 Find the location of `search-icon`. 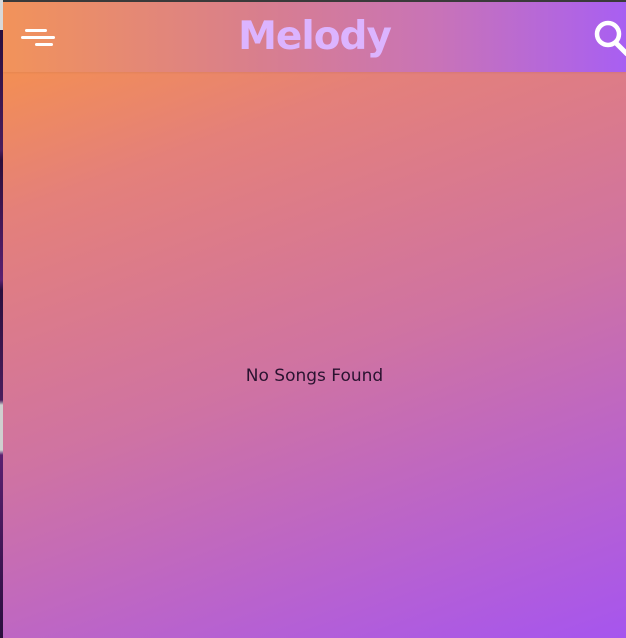

search-icon is located at coordinates (610, 38).